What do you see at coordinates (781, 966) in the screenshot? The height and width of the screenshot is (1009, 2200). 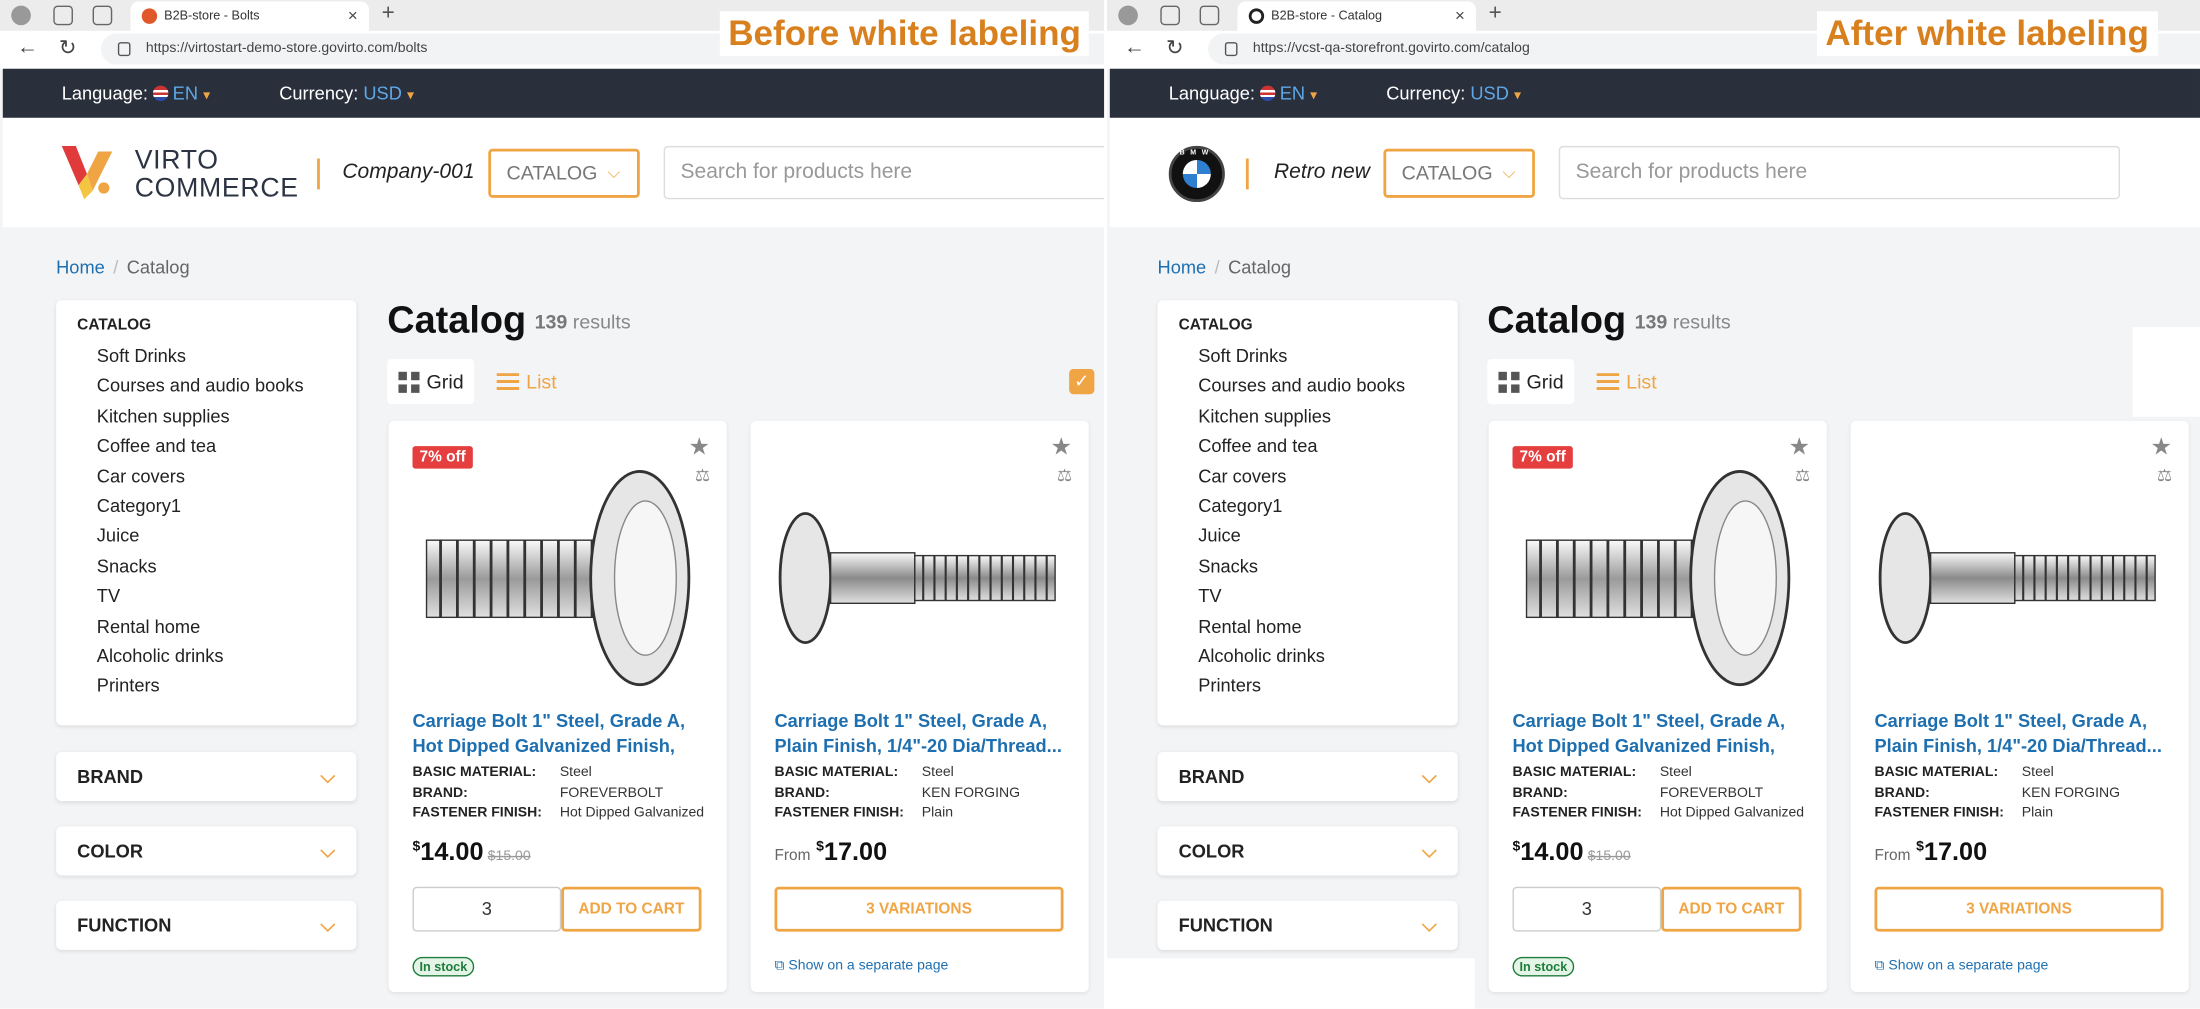 I see `external-link-icon: ⧉` at bounding box center [781, 966].